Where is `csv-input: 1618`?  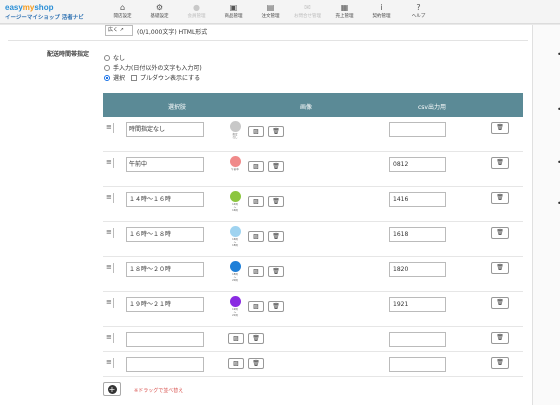
csv-input: 1618 is located at coordinates (417, 234).